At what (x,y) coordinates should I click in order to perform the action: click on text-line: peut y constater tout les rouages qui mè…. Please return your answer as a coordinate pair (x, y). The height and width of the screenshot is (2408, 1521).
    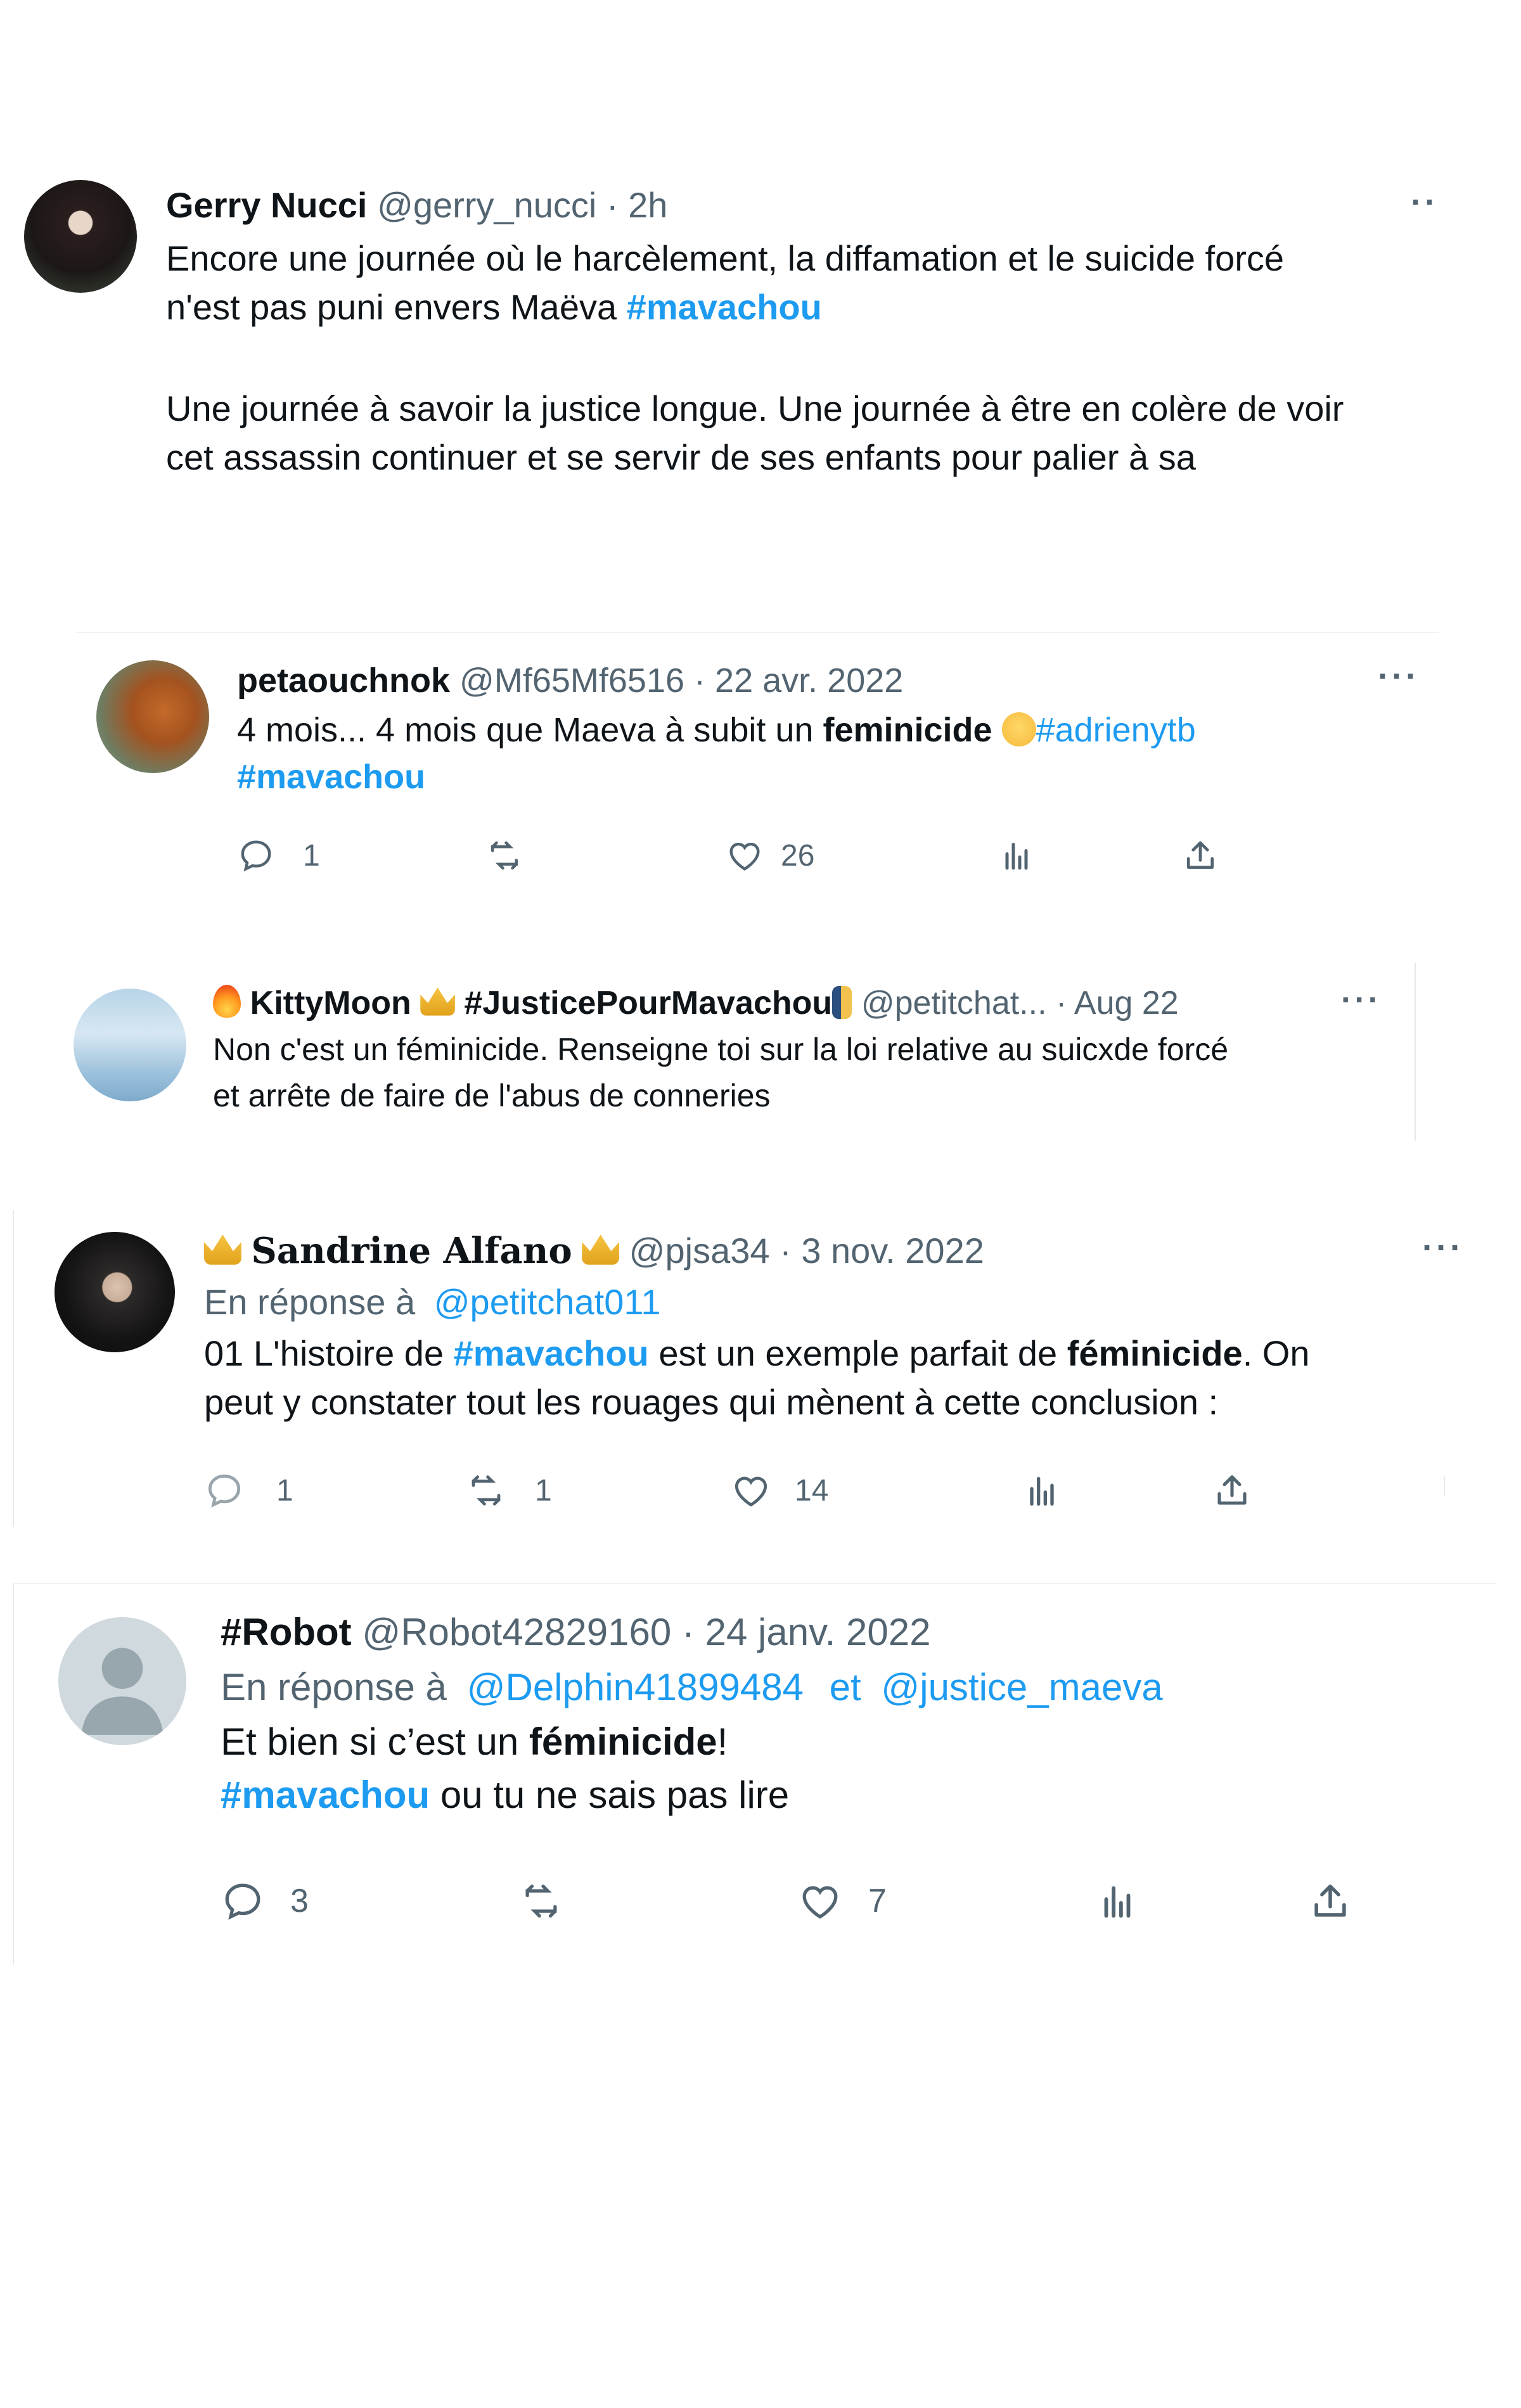
    Looking at the image, I should click on (712, 1402).